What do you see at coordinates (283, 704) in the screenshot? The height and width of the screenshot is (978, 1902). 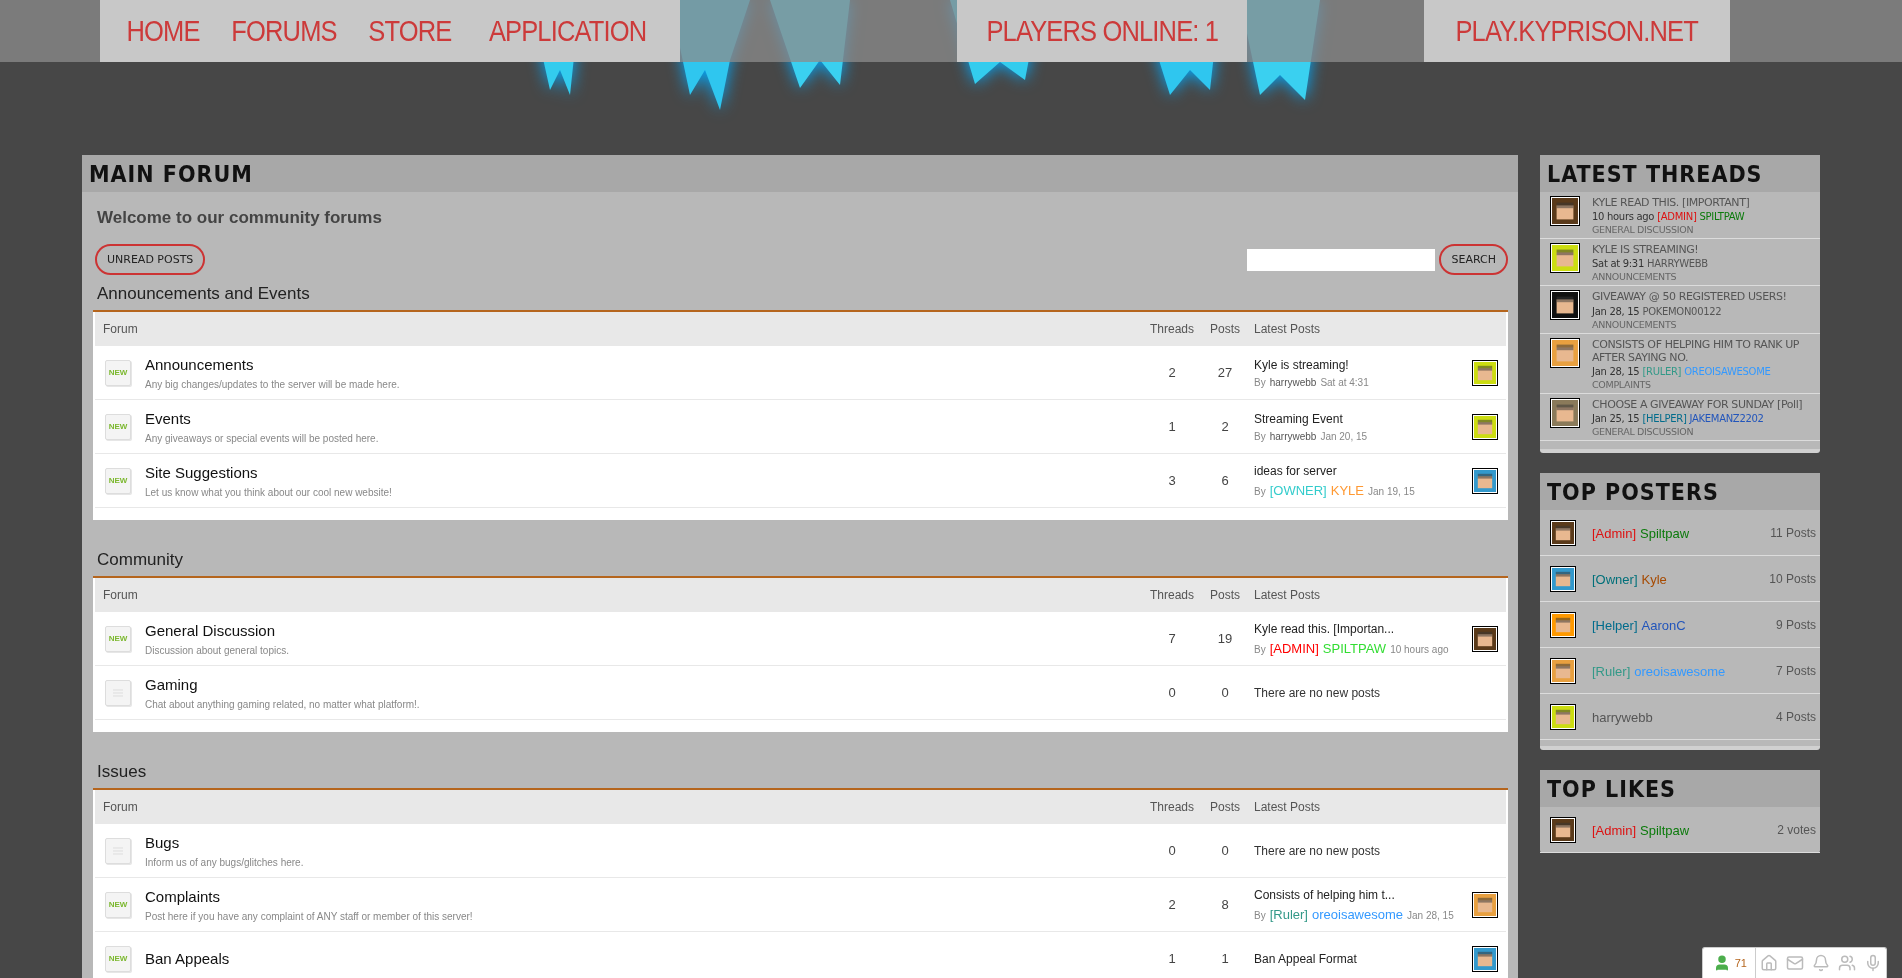 I see `forum-description: Chat about anything gaming related, no matter what platform!.` at bounding box center [283, 704].